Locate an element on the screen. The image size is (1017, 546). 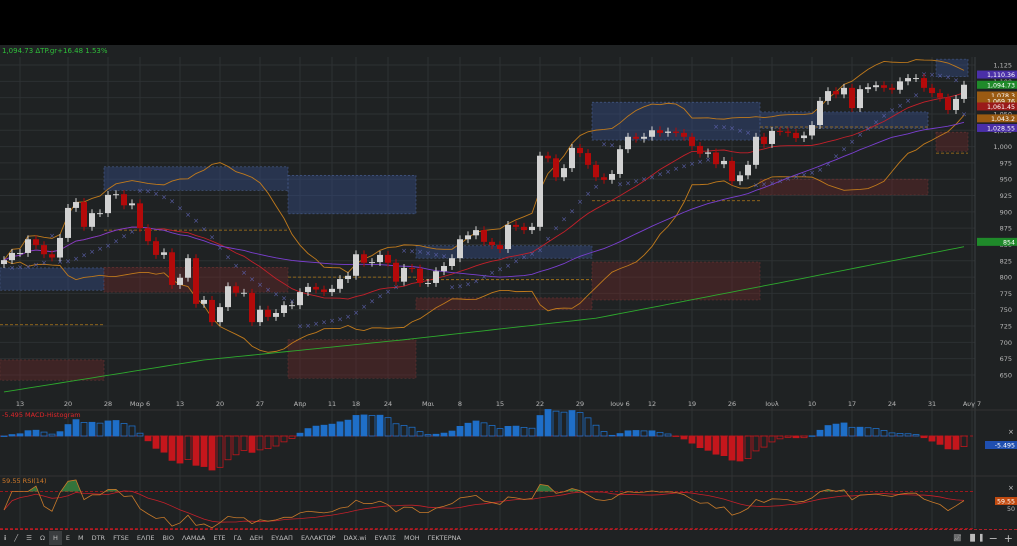
x-tick-label: Ιουλ is located at coordinates (772, 404).